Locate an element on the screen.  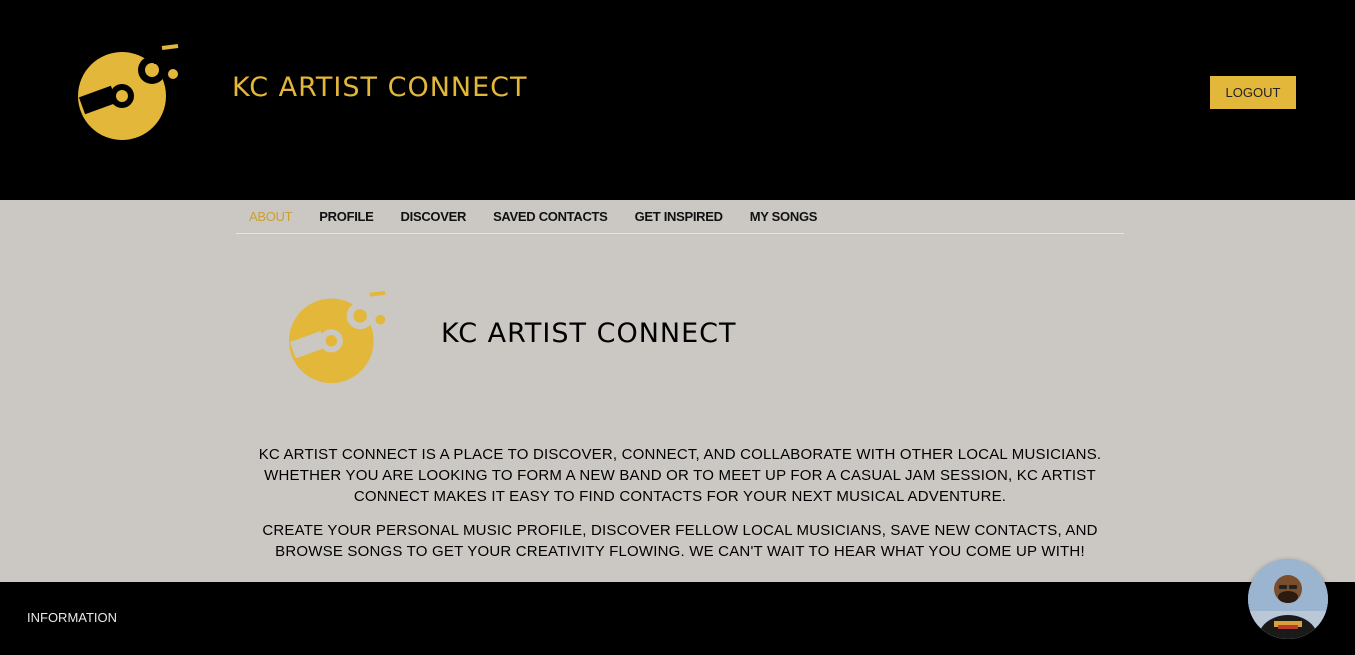
about-title: KC ARTIST CONNECT is located at coordinates (589, 333).